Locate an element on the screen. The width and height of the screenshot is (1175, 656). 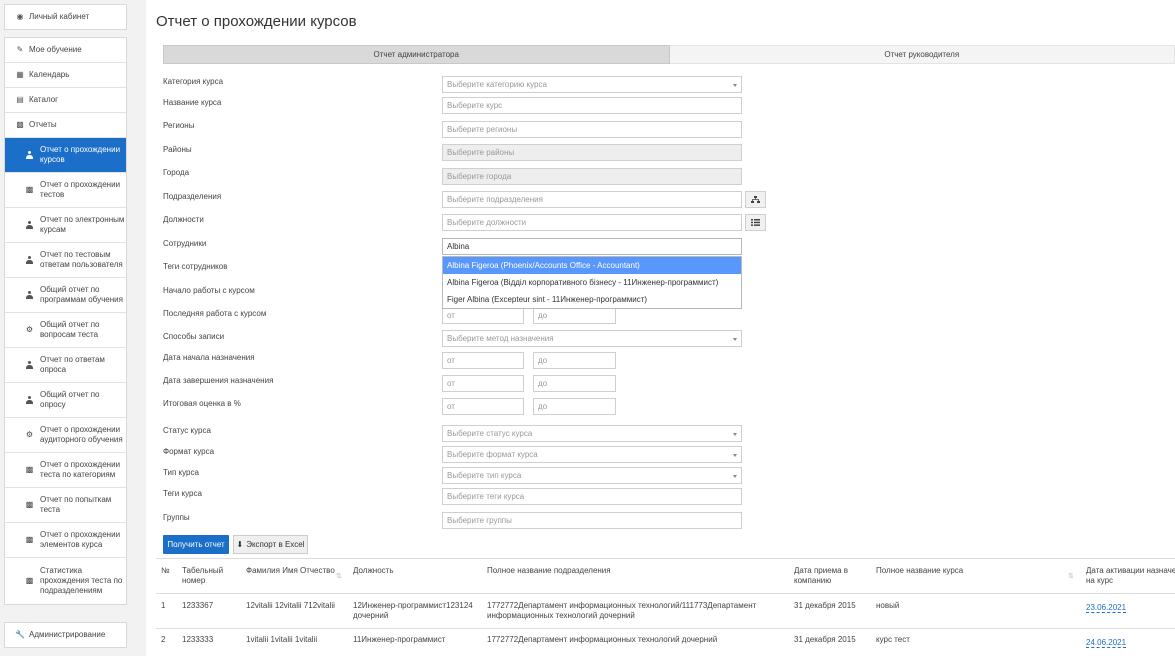
export-excel-button: ⬇ Экспорт в Excel is located at coordinates (270, 544).